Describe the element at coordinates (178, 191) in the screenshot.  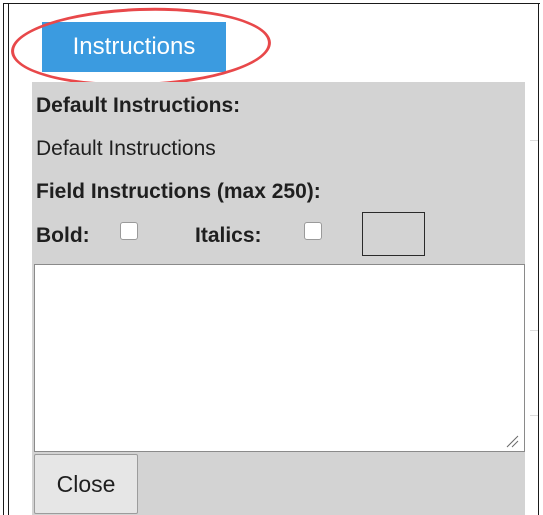
I see `field-instructions-label: Field Instructions (max 250):` at that location.